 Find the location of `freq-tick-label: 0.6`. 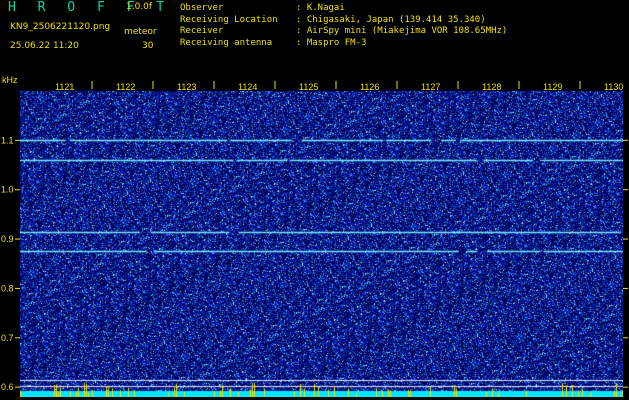

freq-tick-label: 0.6 is located at coordinates (7, 387).